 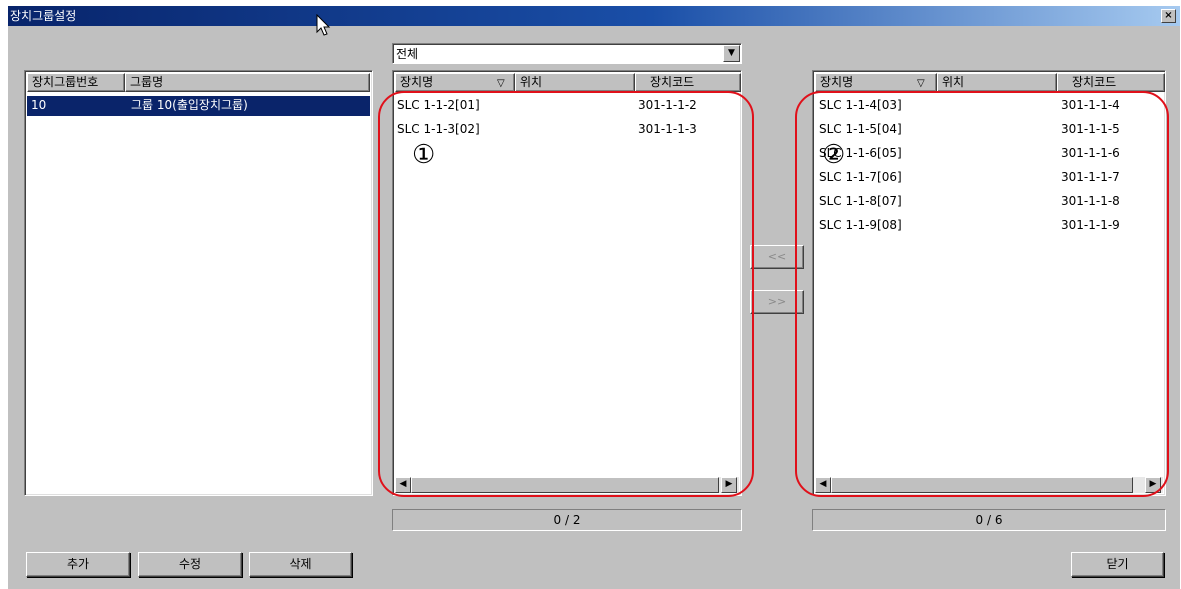 What do you see at coordinates (860, 177) in the screenshot?
I see `device-name: SLC 1-1-7[06]` at bounding box center [860, 177].